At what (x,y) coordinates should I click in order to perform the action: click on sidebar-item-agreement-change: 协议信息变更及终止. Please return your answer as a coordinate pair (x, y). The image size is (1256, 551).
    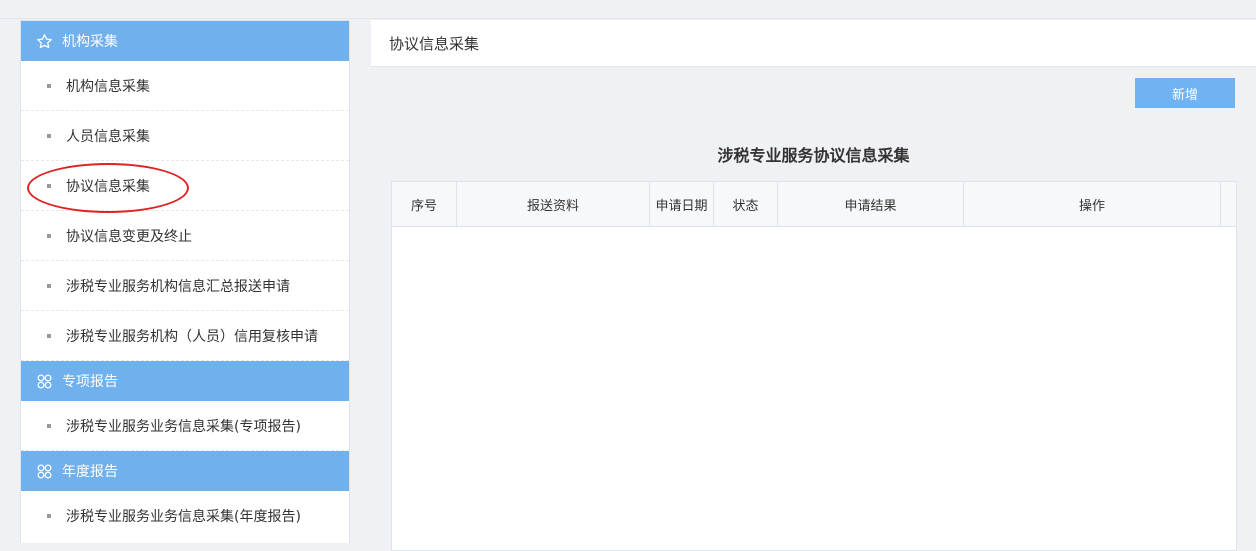
    Looking at the image, I should click on (185, 236).